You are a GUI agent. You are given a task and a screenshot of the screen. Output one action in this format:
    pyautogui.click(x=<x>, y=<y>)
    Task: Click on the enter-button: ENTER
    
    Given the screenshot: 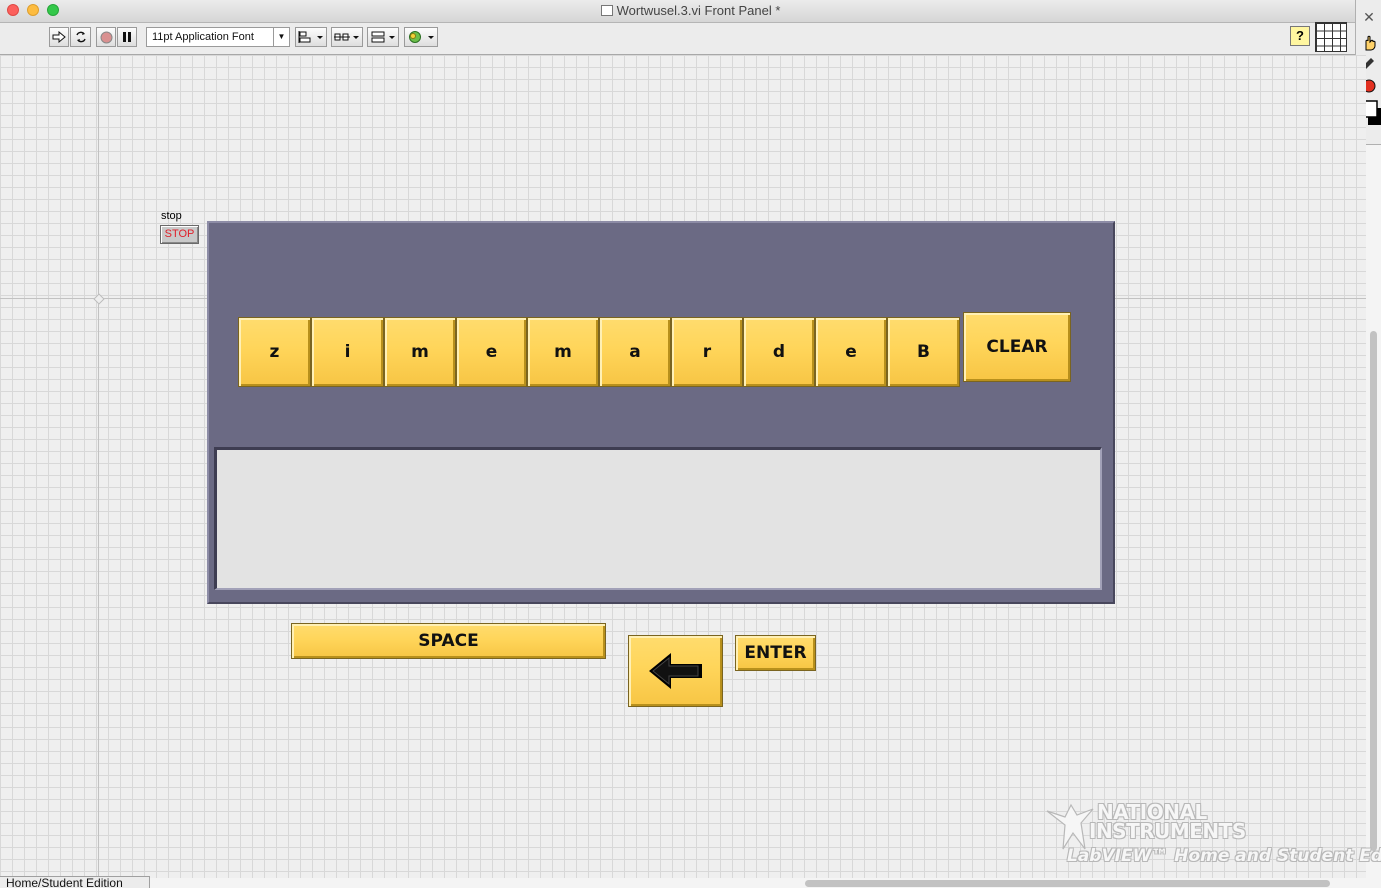 What is the action you would take?
    pyautogui.click(x=775, y=653)
    